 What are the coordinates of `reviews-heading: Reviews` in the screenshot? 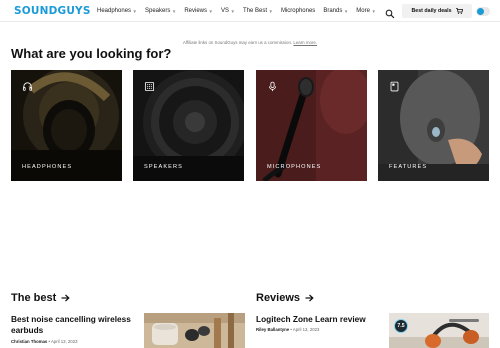 It's located at (285, 298).